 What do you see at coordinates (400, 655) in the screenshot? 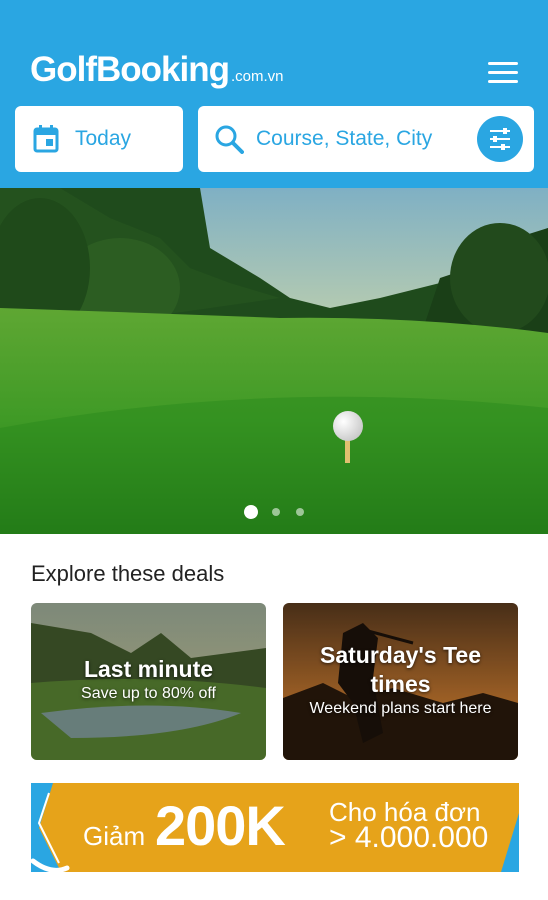
I see `deal-title-line1: Saturday's Tee` at bounding box center [400, 655].